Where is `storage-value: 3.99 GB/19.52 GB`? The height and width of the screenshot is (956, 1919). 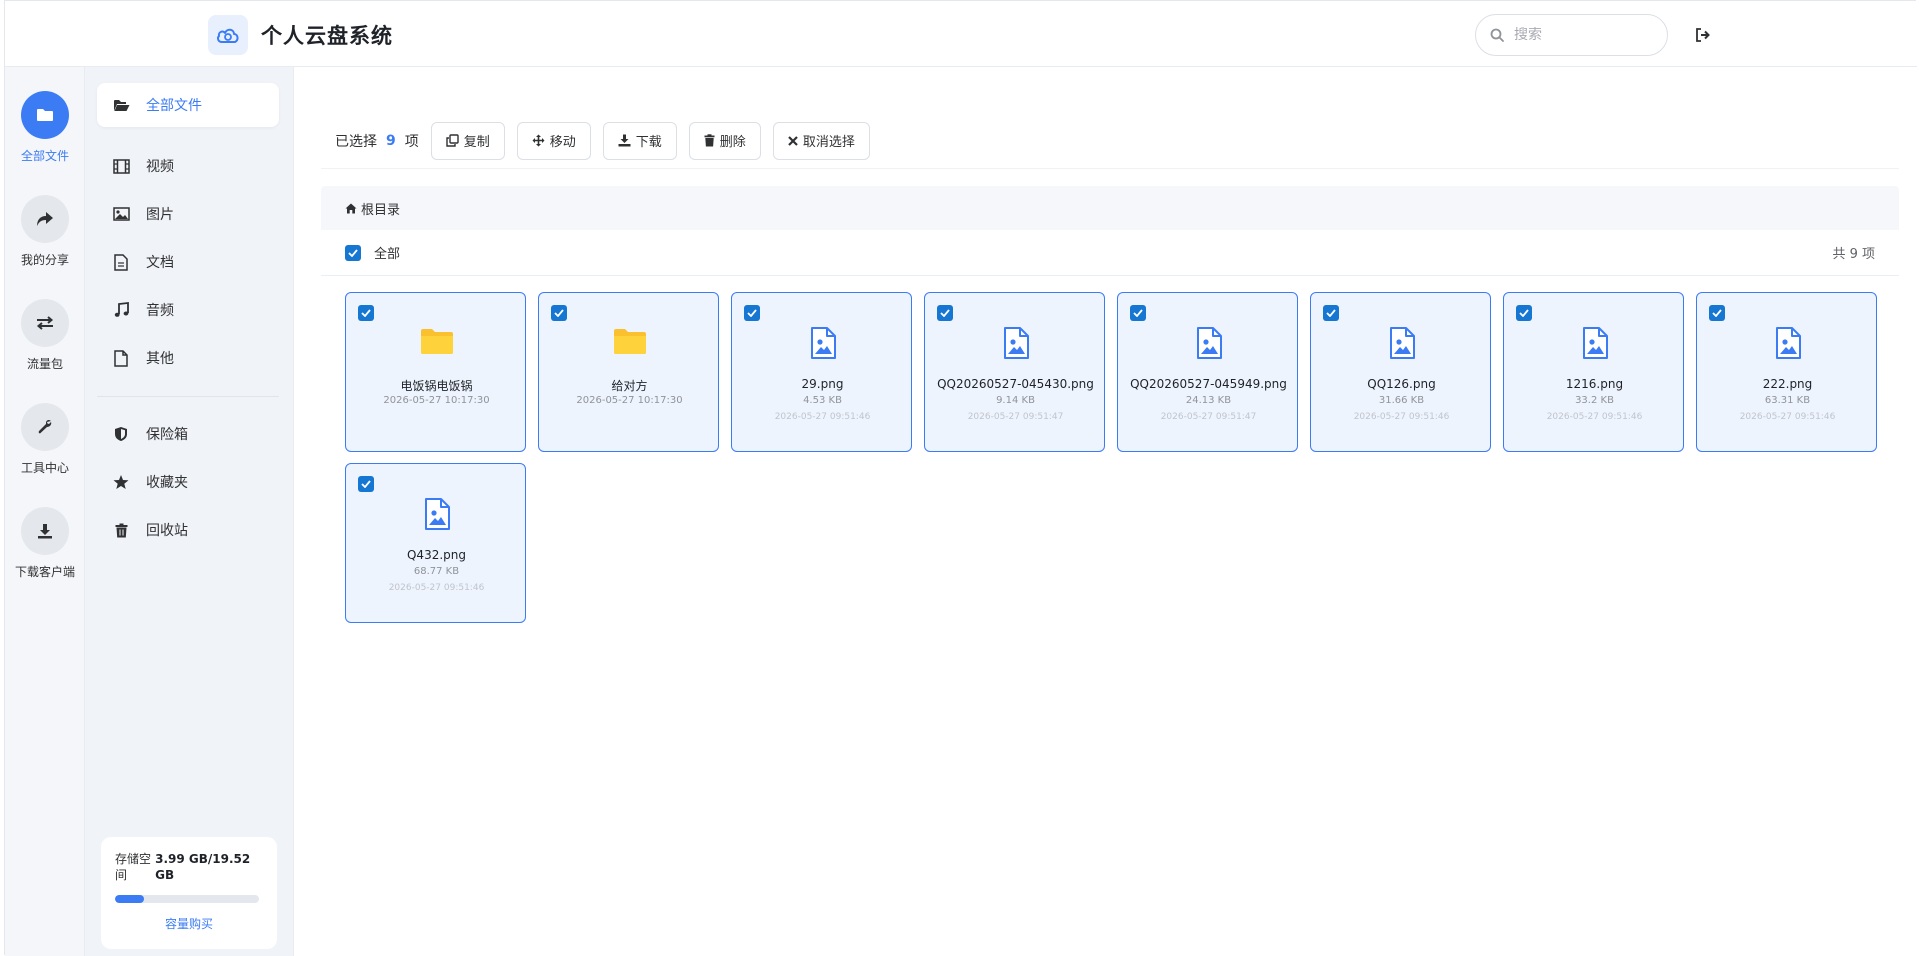
storage-value: 3.99 GB/19.52 GB is located at coordinates (203, 867).